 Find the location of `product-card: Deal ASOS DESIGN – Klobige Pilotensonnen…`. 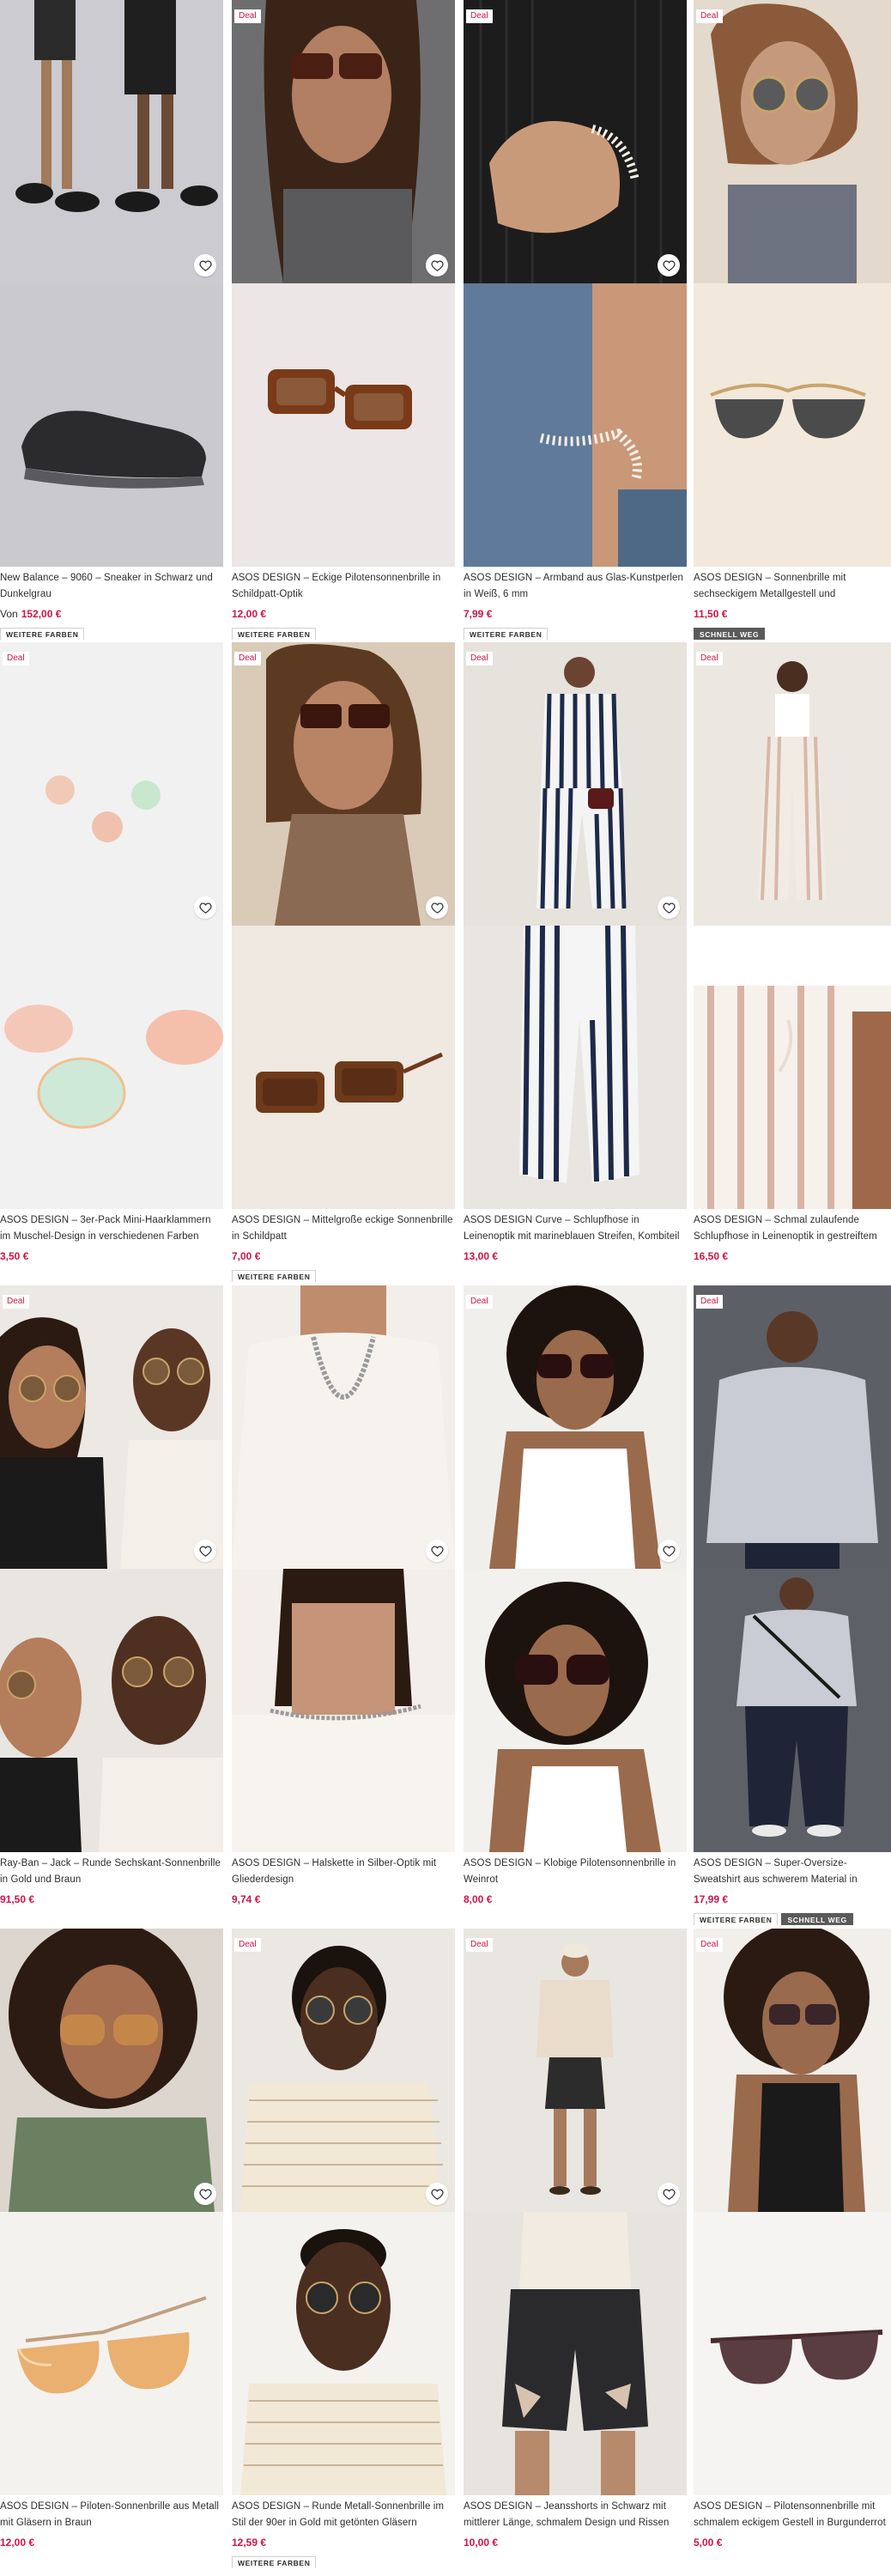

product-card: Deal ASOS DESIGN – Klobige Pilotensonnen… is located at coordinates (575, 1605).